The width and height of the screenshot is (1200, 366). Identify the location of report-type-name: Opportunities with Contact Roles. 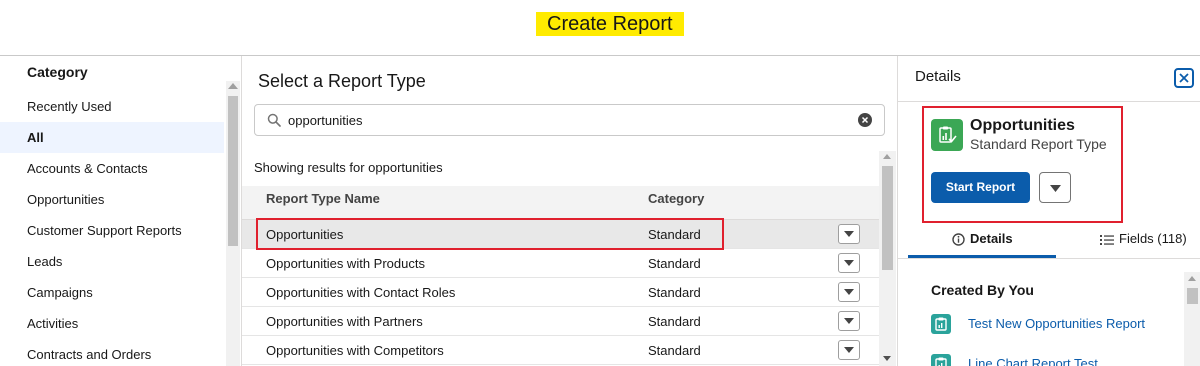
(361, 292).